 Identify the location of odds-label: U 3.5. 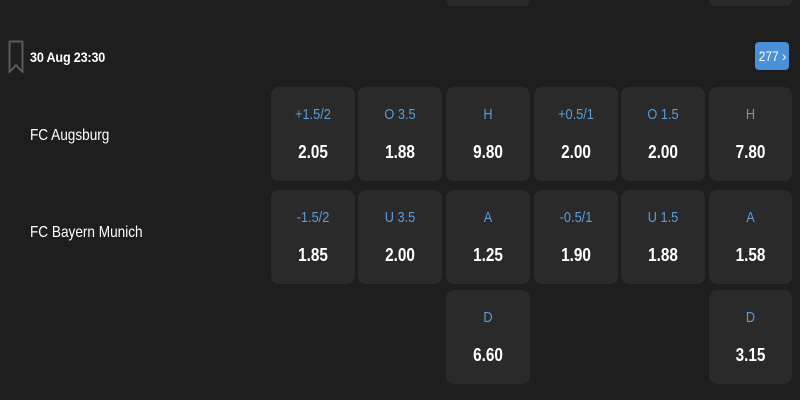
(400, 217).